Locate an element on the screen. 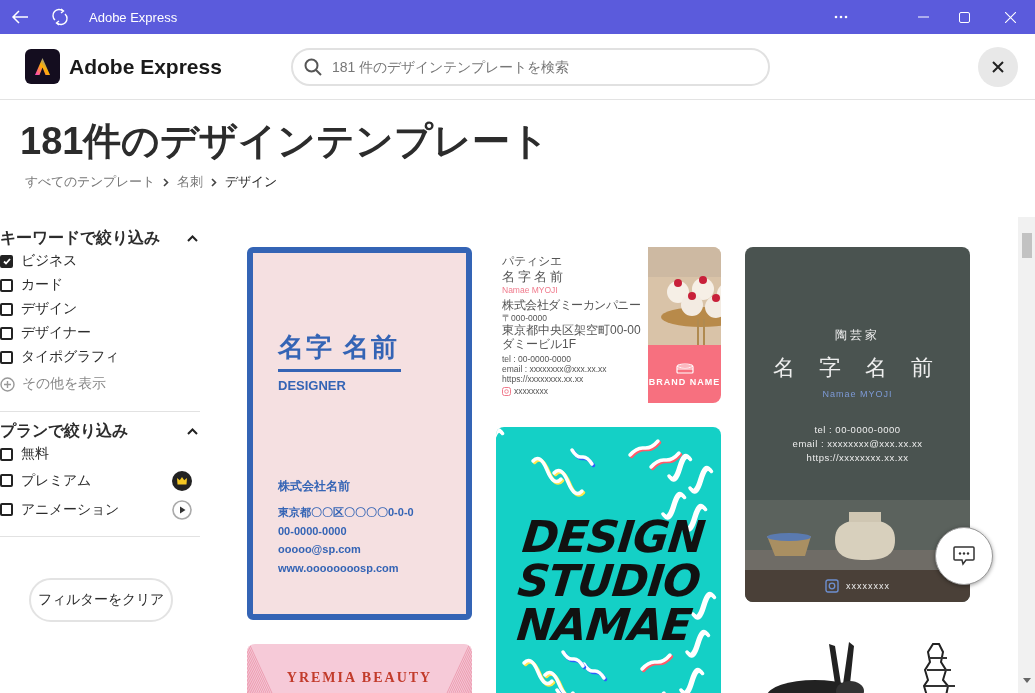  scrollbar-thumb is located at coordinates (1026, 245).